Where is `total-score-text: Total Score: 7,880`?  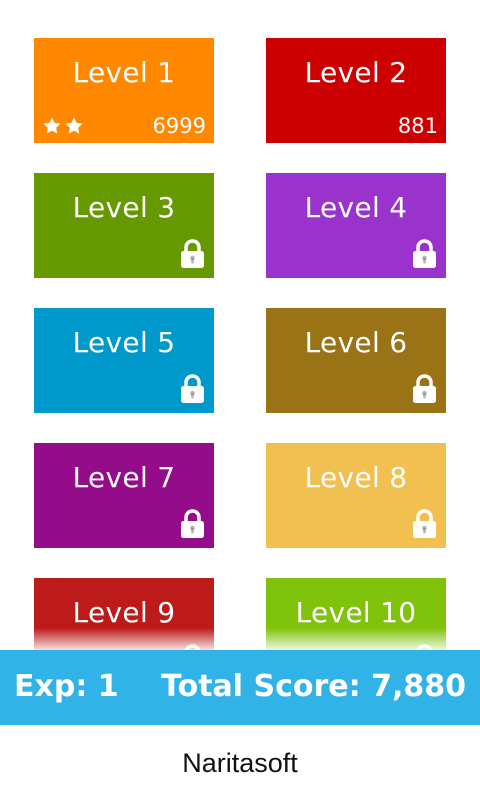
total-score-text: Total Score: 7,880 is located at coordinates (313, 686).